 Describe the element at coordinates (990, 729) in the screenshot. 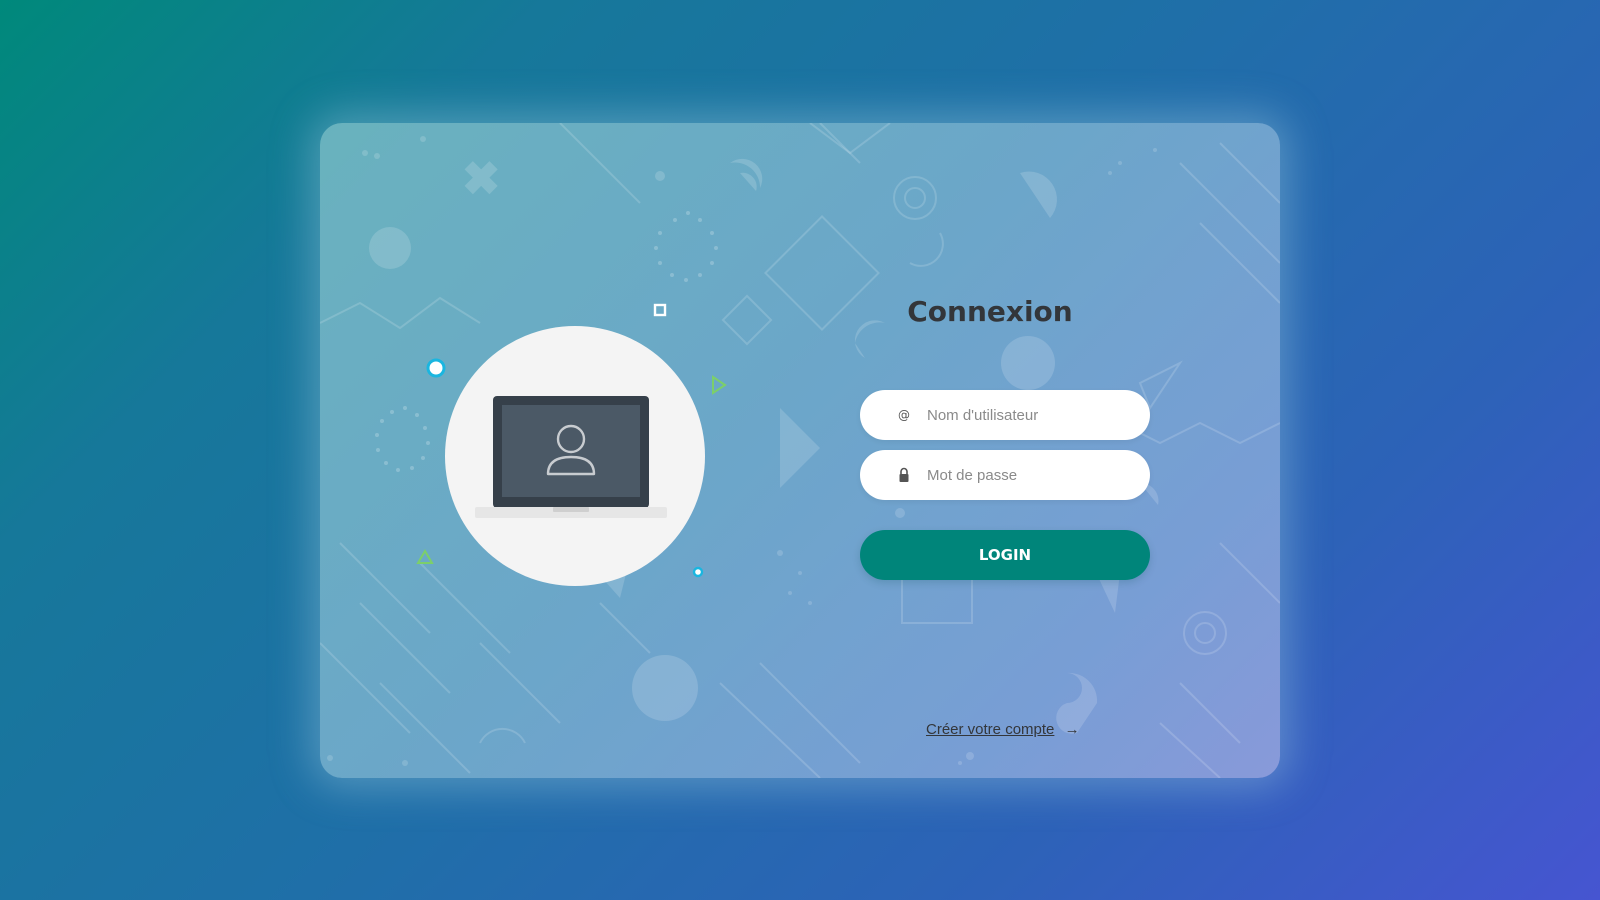

I see `create-account-label: Créer votre compte` at that location.